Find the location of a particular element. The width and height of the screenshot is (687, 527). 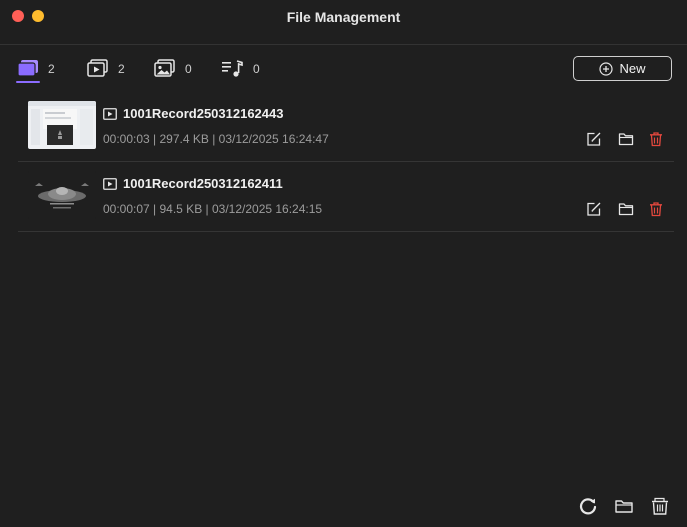

video-icon is located at coordinates (97, 68).